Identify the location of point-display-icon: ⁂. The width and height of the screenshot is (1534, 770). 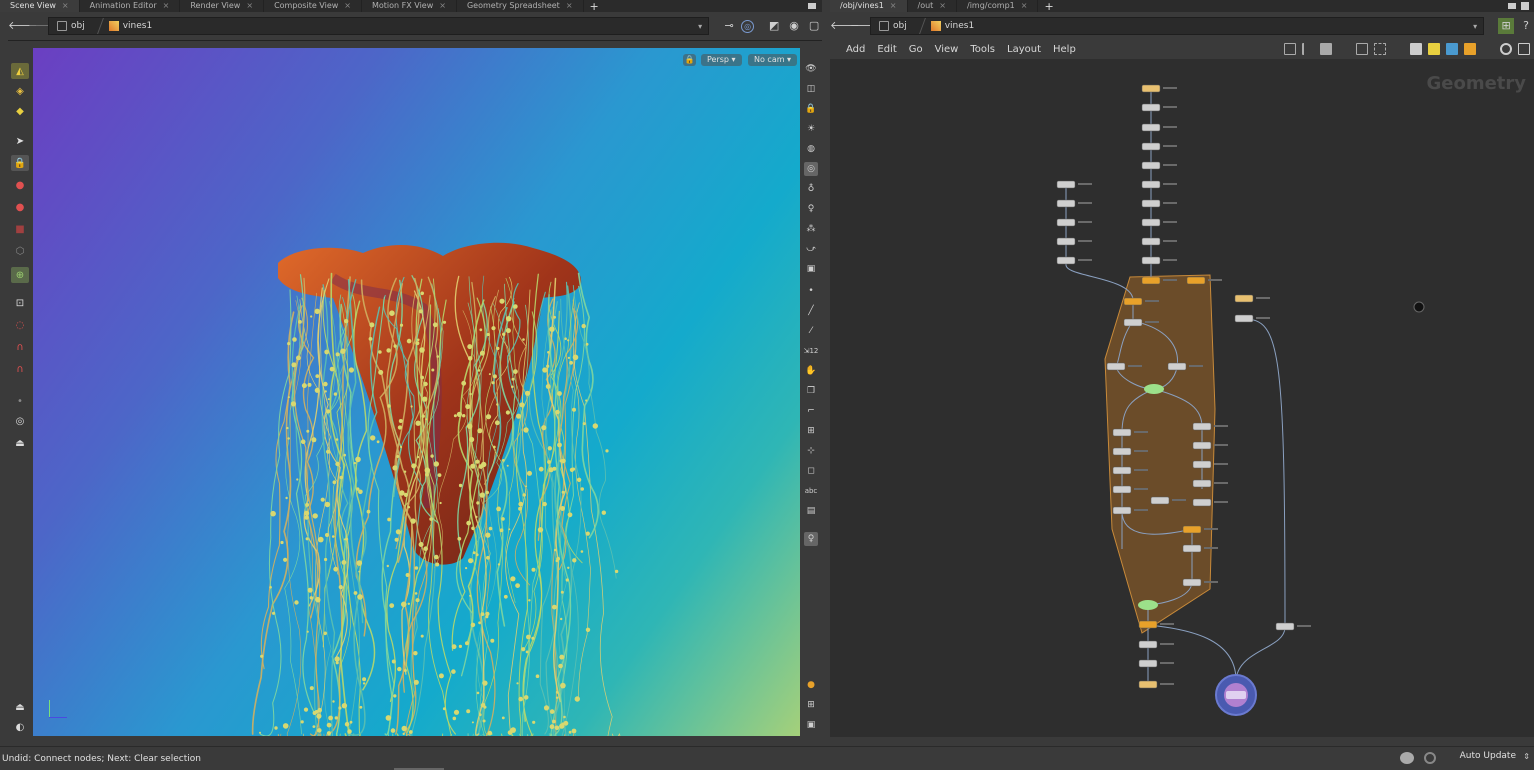
(811, 229).